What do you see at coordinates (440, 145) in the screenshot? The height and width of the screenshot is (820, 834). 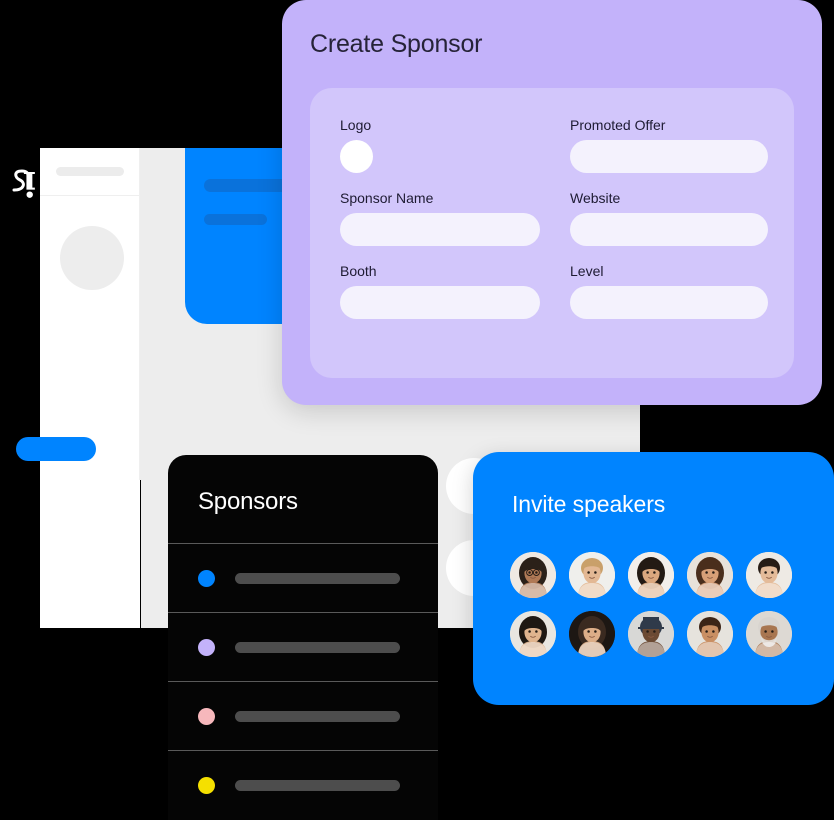 I see `field-logo: Logo` at bounding box center [440, 145].